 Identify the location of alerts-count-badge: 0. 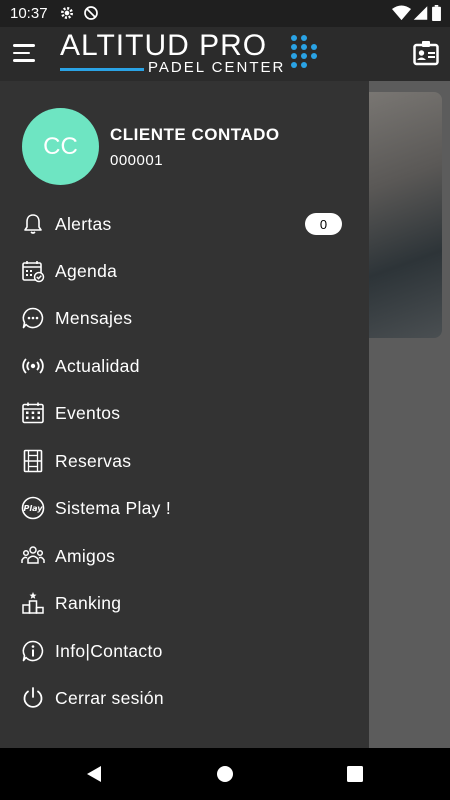
(323, 224).